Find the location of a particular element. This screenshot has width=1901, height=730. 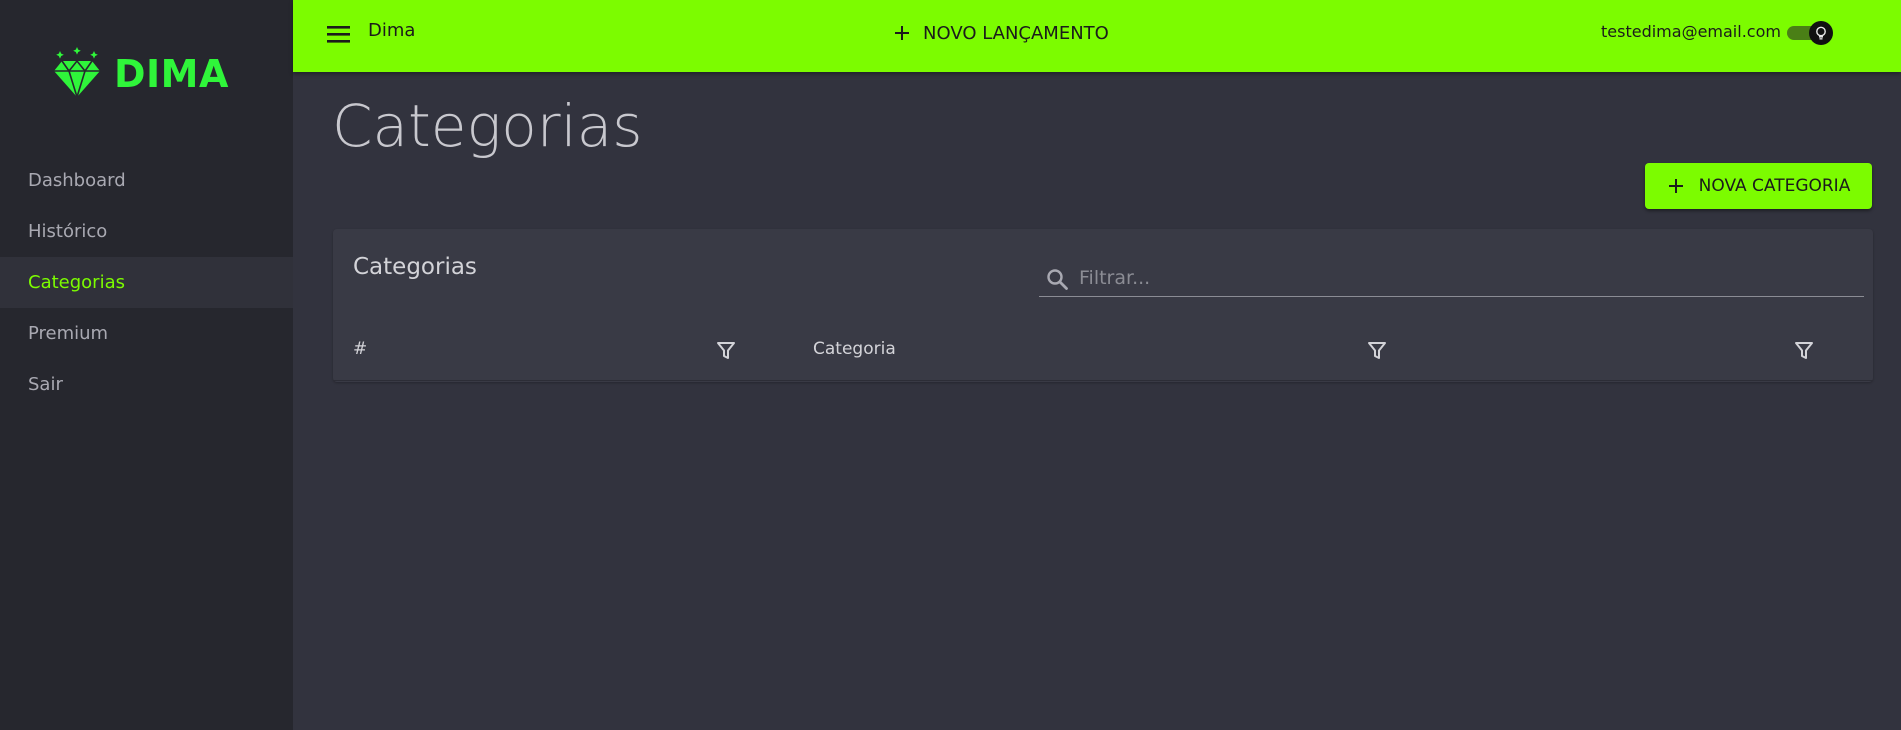

logo: DIMA is located at coordinates (141, 74).